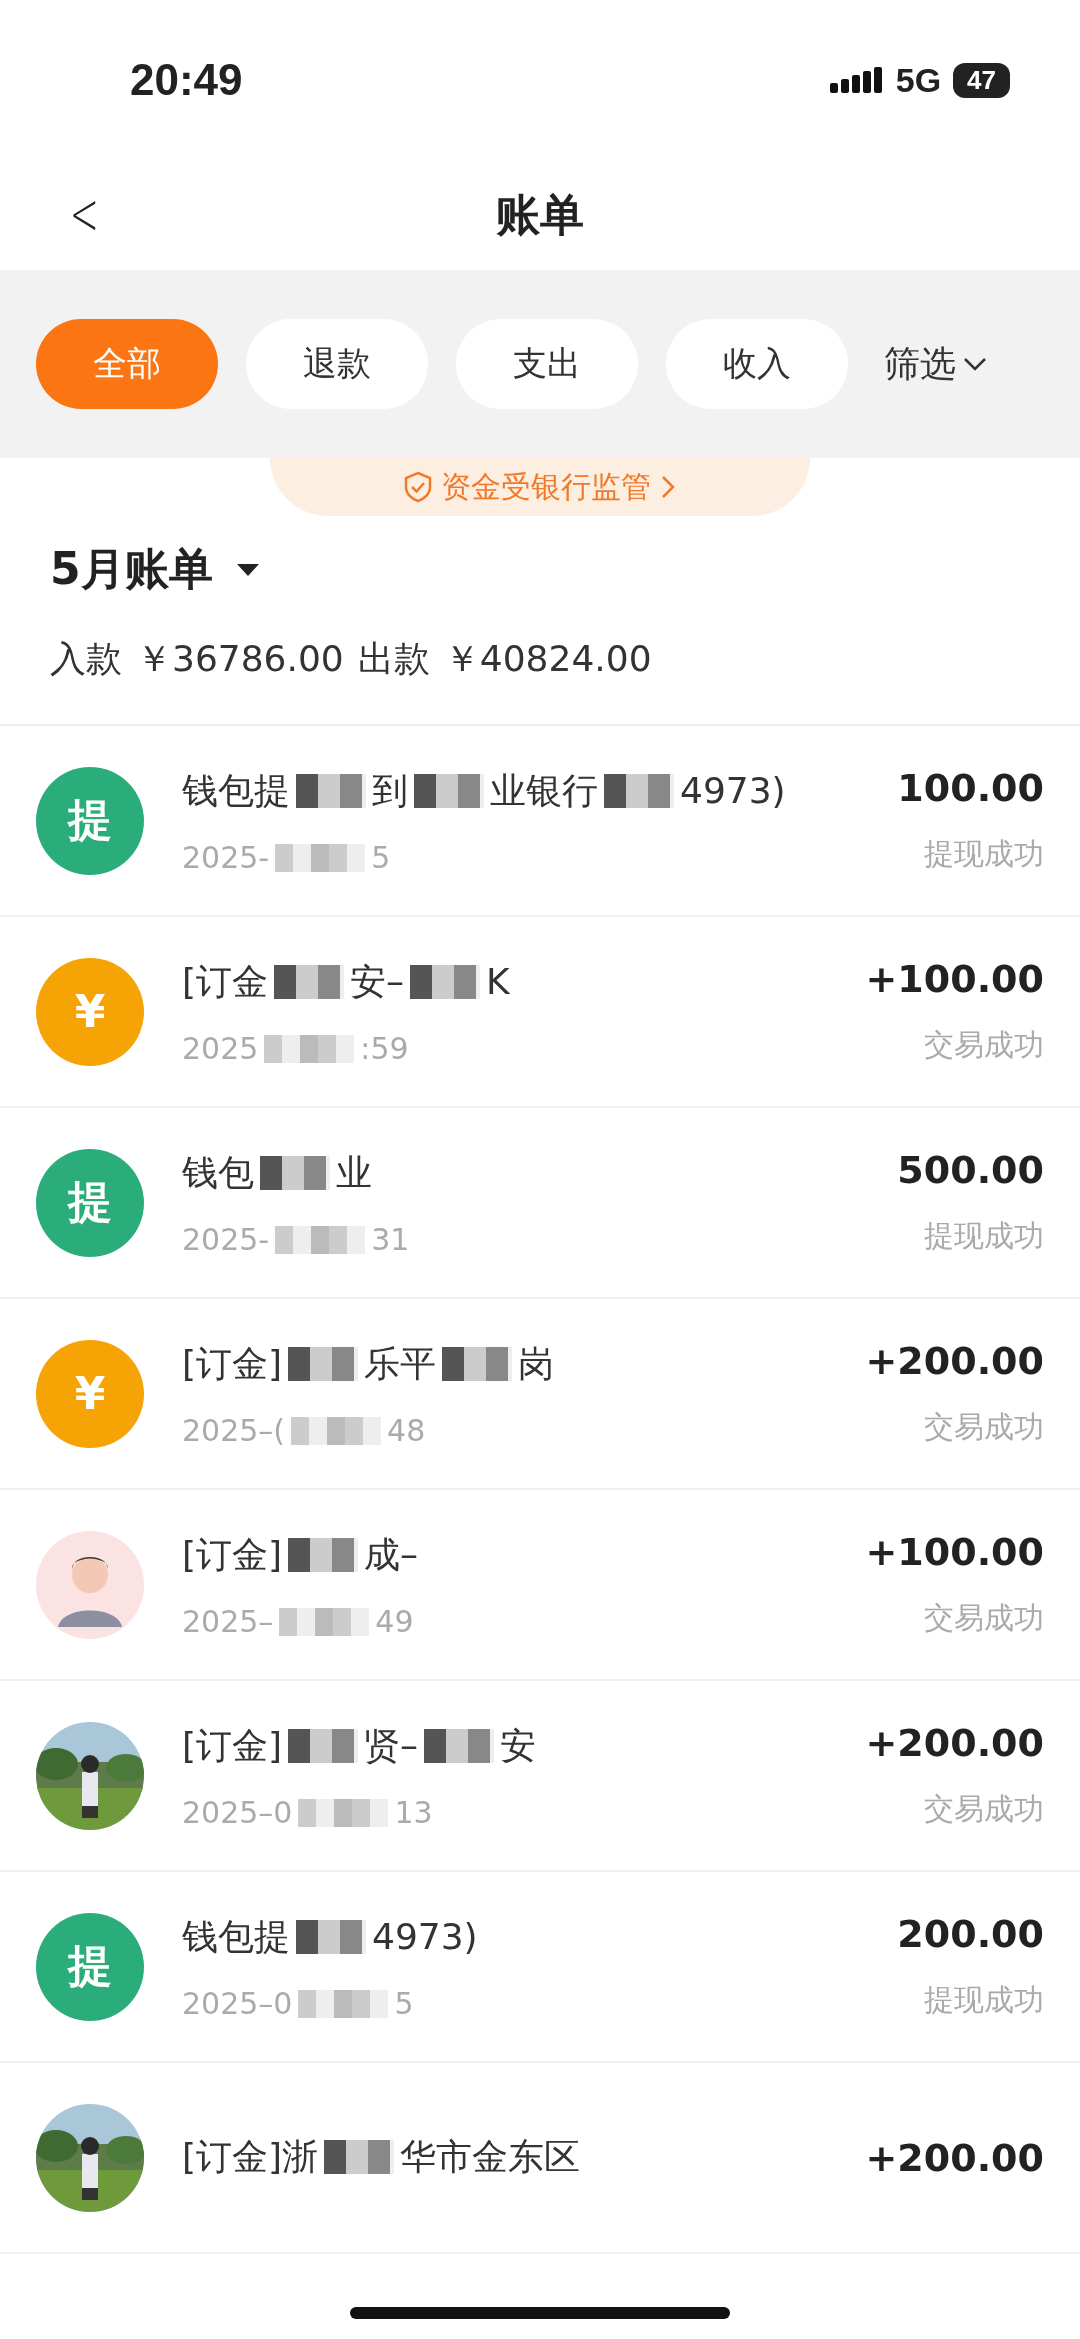  Describe the element at coordinates (540, 1203) in the screenshot. I see `transaction-row: 提 钱包 业 2025- 31 500.00 提现成功` at that location.